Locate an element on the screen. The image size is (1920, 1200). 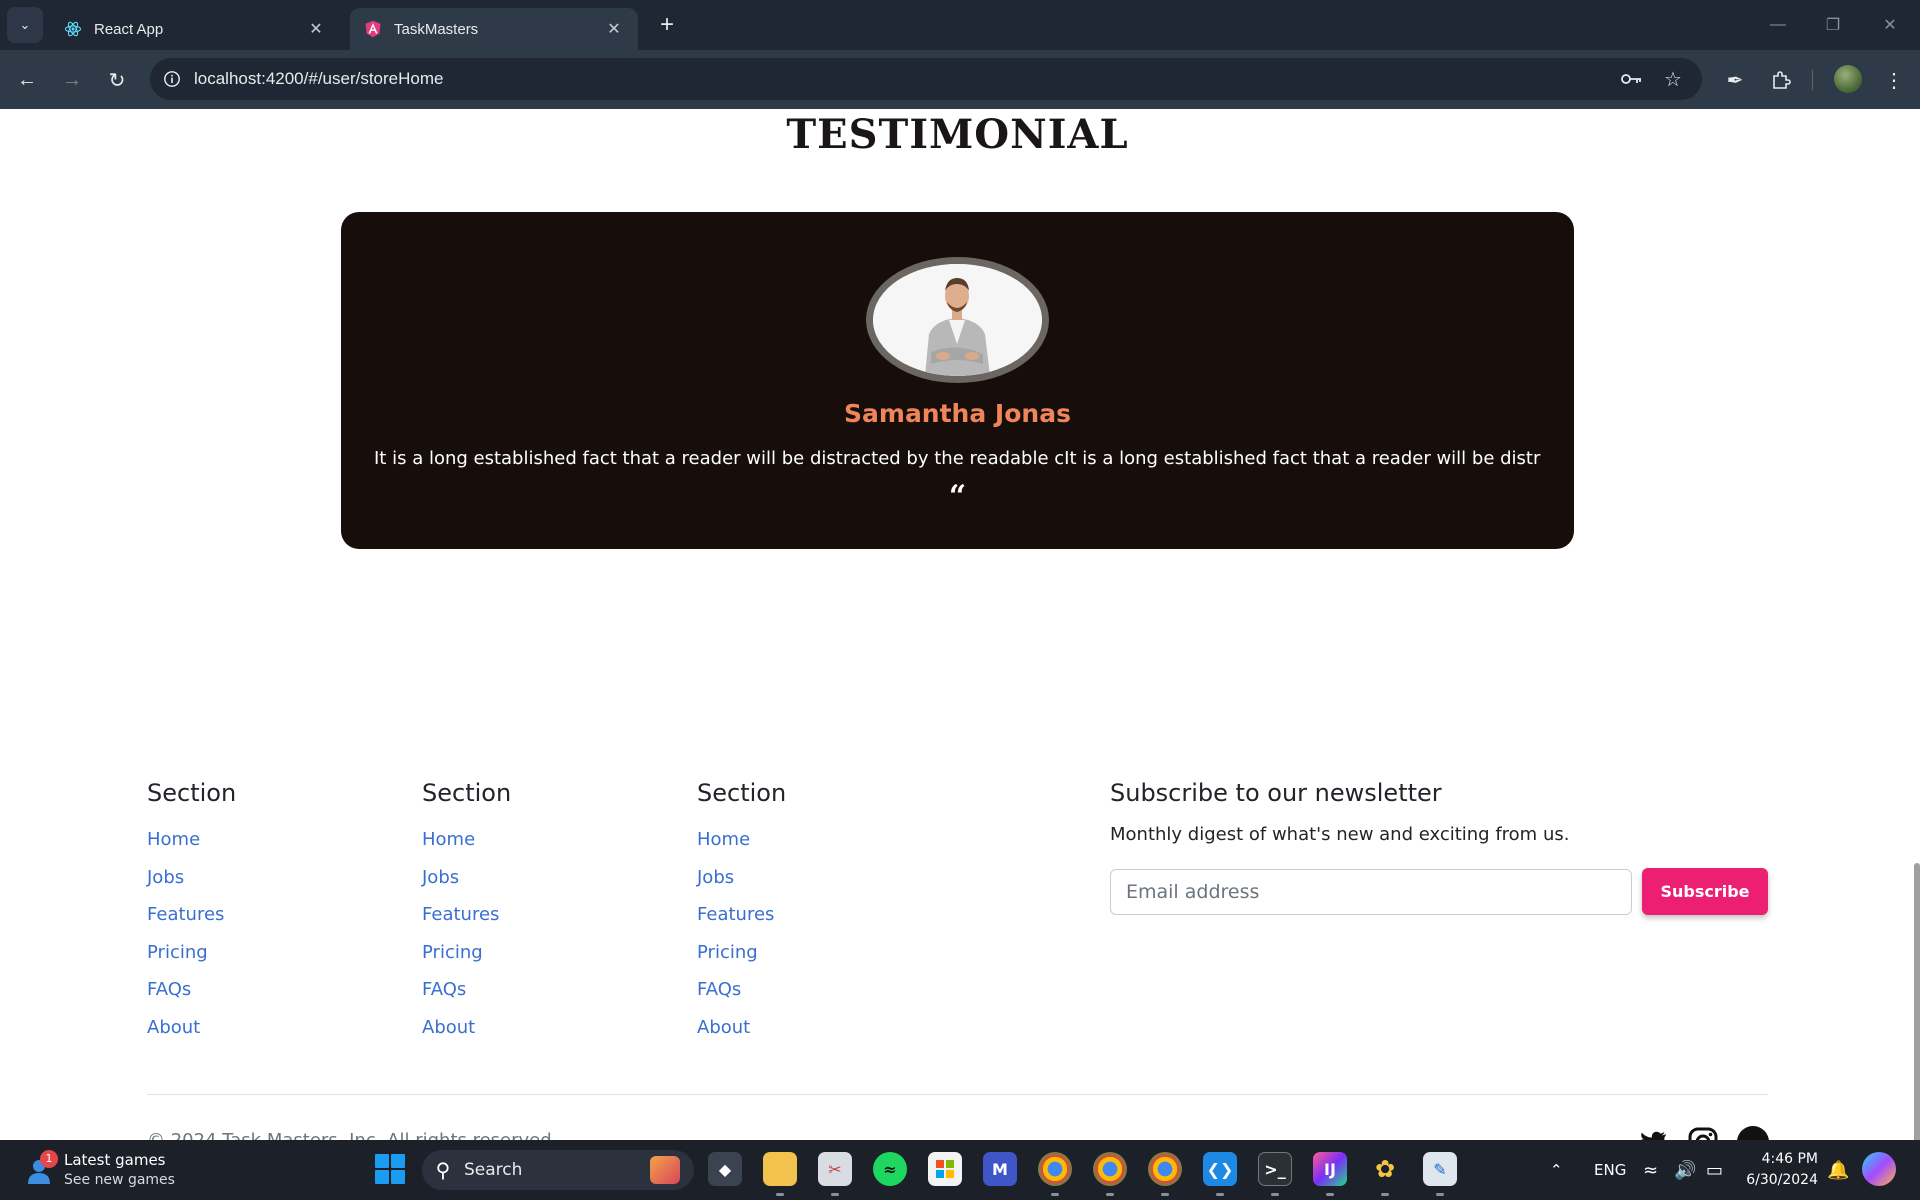
bookmark-star-icon: ☆ is located at coordinates (1673, 79).